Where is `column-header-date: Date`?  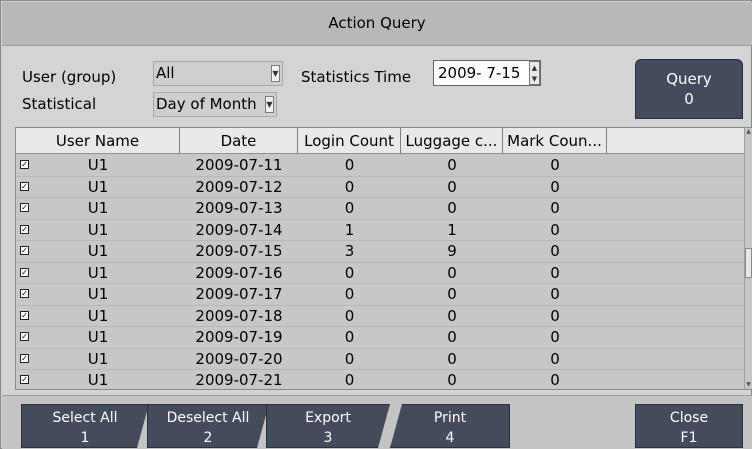
column-header-date: Date is located at coordinates (239, 141).